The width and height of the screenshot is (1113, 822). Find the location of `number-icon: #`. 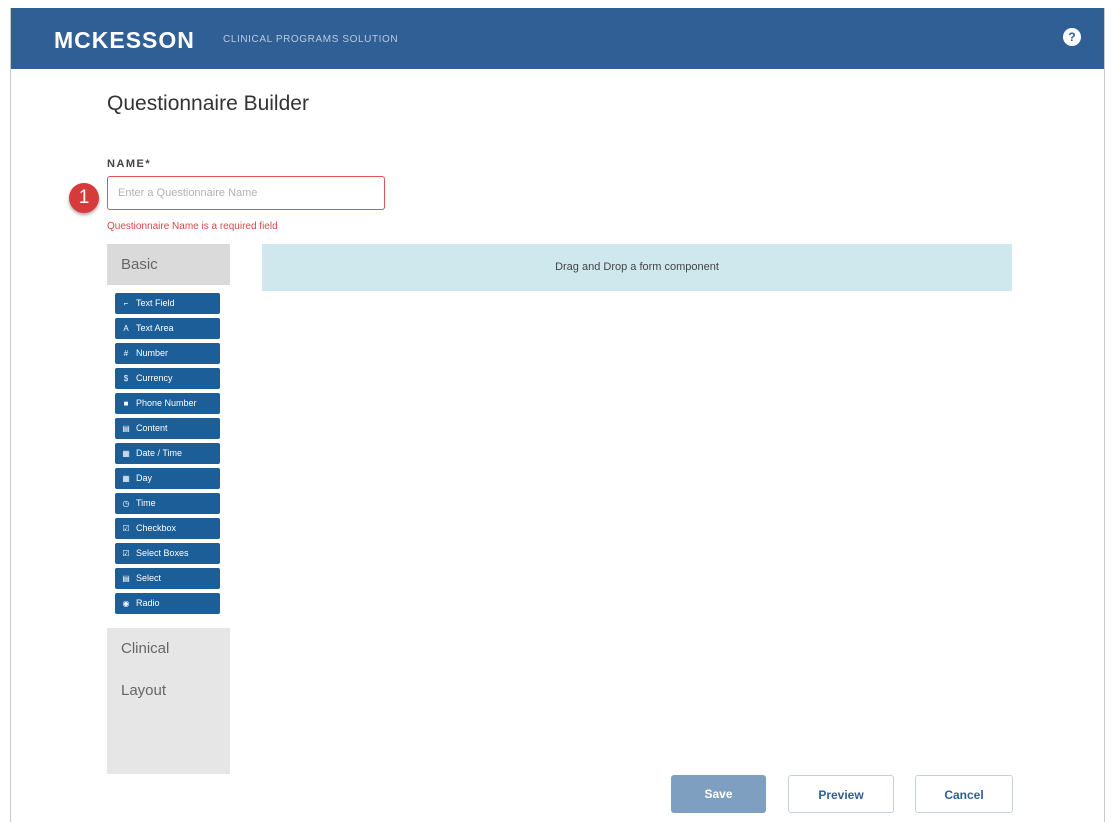

number-icon: # is located at coordinates (126, 353).